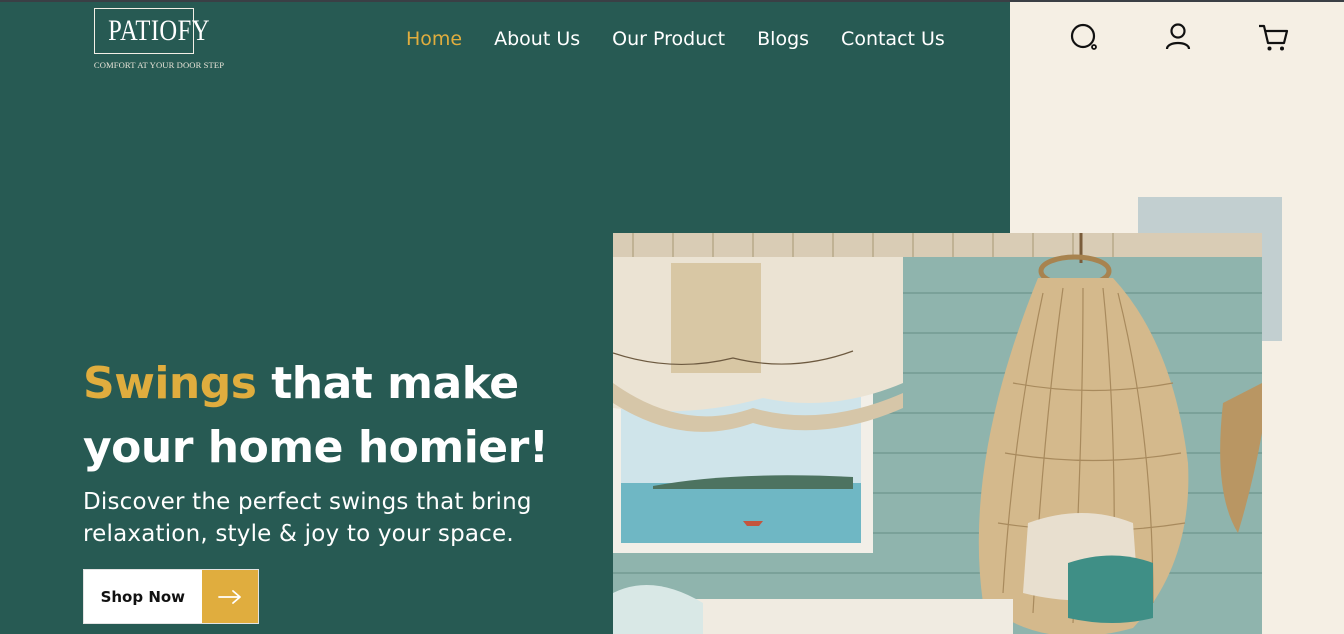 The height and width of the screenshot is (634, 1344). Describe the element at coordinates (307, 502) in the screenshot. I see `hero-subtitle-line1: Discover the perfect swings that bring` at that location.